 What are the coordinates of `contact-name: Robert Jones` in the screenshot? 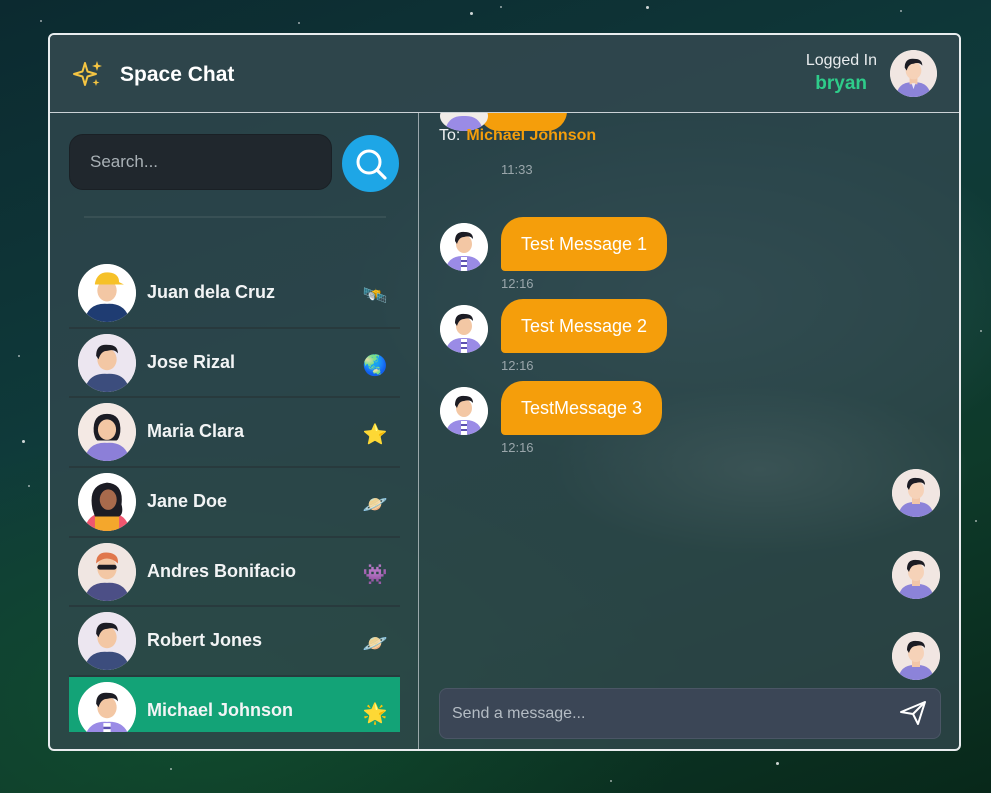 It's located at (205, 640).